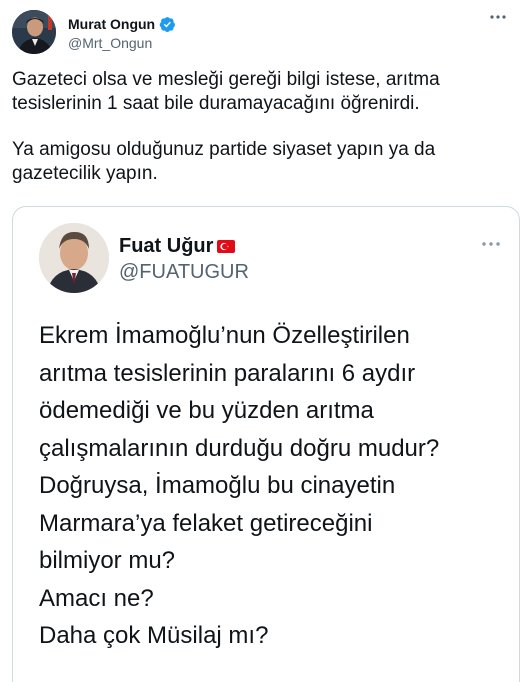 Image resolution: width=522 pixels, height=682 pixels. What do you see at coordinates (154, 635) in the screenshot?
I see `quoted-text-line: Daha çok Müsilaj mı?` at bounding box center [154, 635].